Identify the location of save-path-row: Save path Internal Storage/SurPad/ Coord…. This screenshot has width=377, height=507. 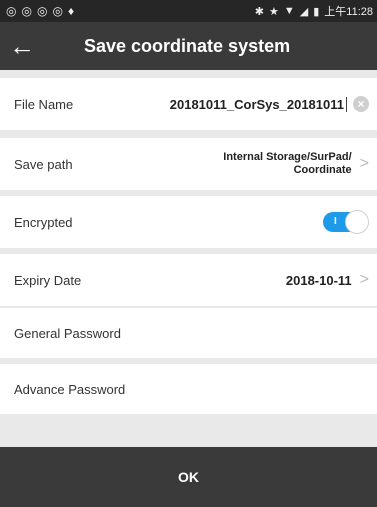
(188, 164).